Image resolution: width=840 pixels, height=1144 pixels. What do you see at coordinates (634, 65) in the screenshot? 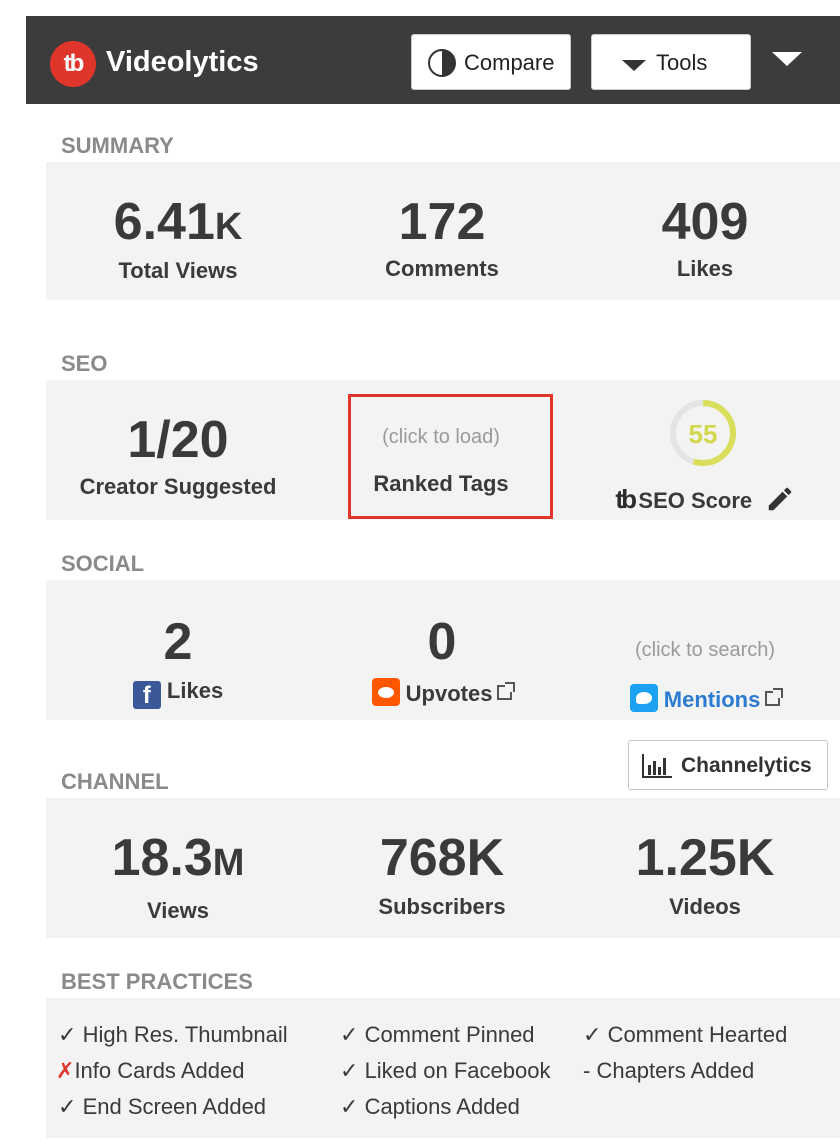
I see `caret-down-icon` at bounding box center [634, 65].